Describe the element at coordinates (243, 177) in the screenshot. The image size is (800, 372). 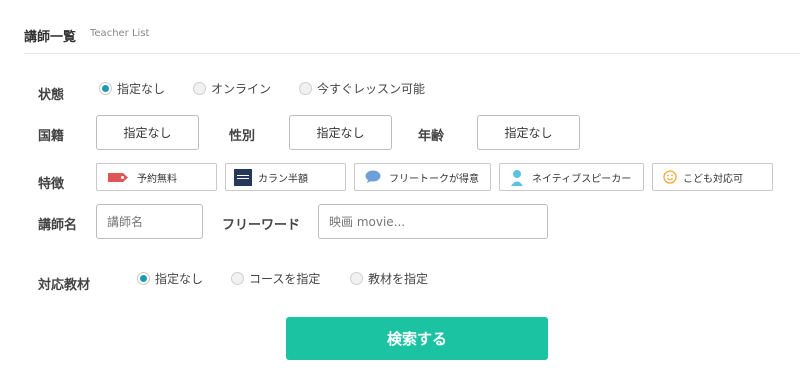
I see `callan-logo-icon` at that location.